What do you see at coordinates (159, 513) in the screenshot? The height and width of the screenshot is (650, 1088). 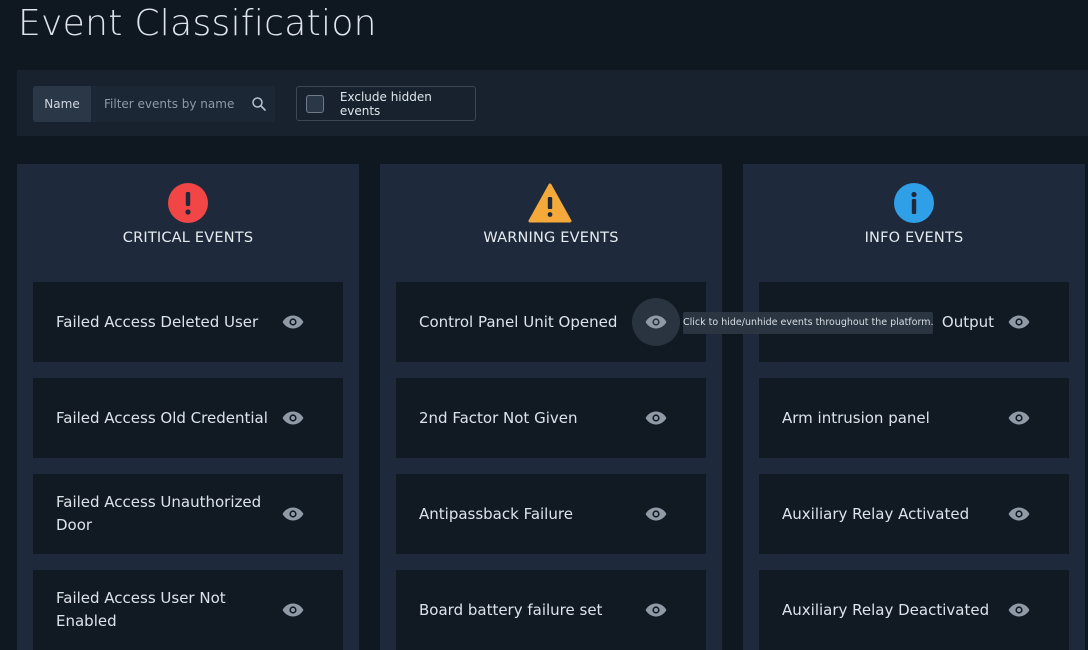 I see `event-name: Failed Access Unauthorized Door` at bounding box center [159, 513].